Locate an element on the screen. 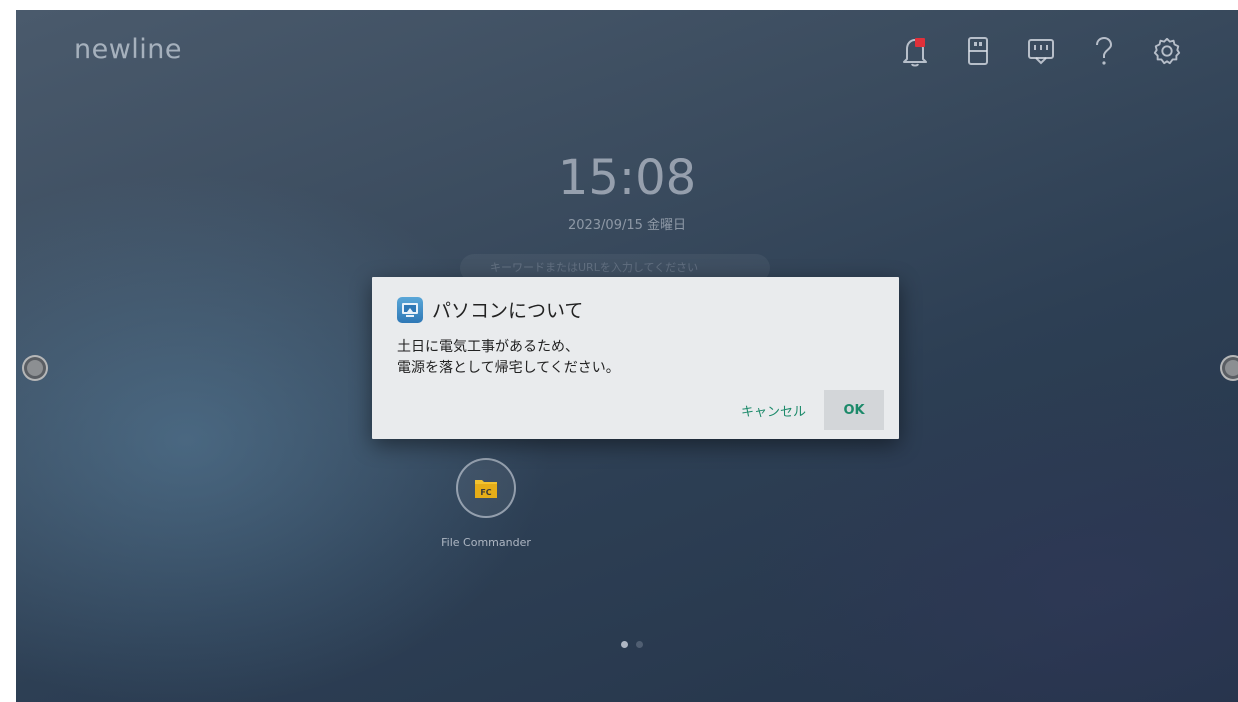 The image size is (1238, 702). brand-logo: newline is located at coordinates (128, 49).